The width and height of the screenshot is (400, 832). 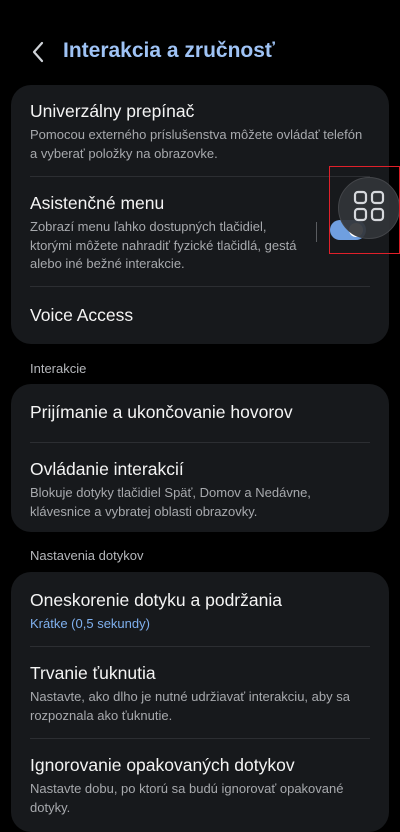 What do you see at coordinates (112, 111) in the screenshot?
I see `item-title: Univerzálny prepínač` at bounding box center [112, 111].